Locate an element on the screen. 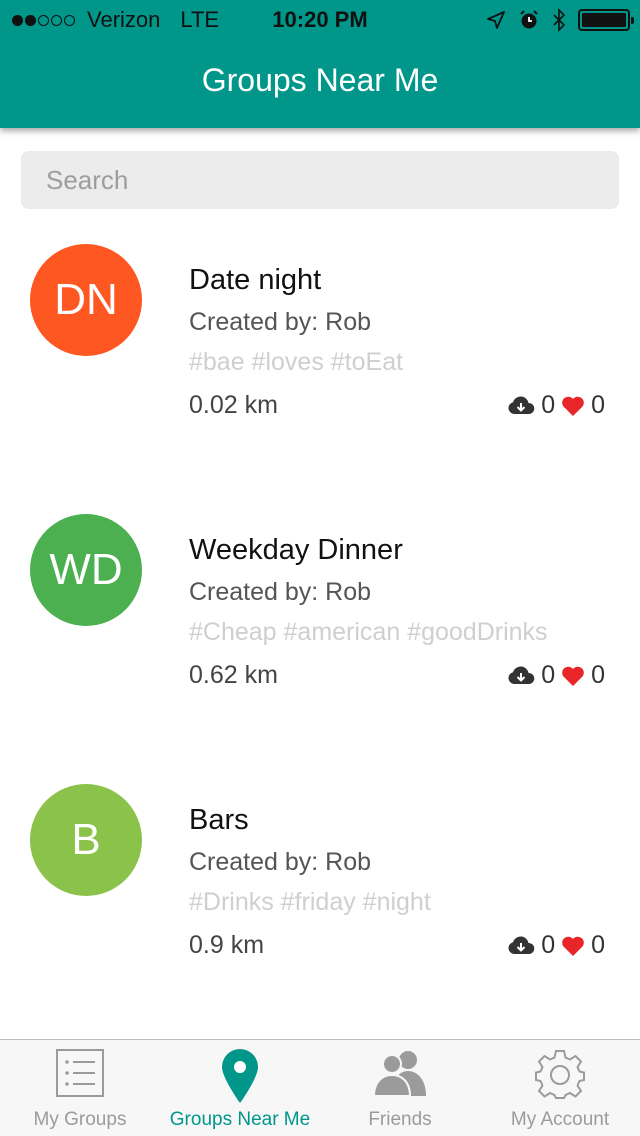 The height and width of the screenshot is (1136, 640). status-bar: Verizon LTE 10:20 PM is located at coordinates (320, 20).